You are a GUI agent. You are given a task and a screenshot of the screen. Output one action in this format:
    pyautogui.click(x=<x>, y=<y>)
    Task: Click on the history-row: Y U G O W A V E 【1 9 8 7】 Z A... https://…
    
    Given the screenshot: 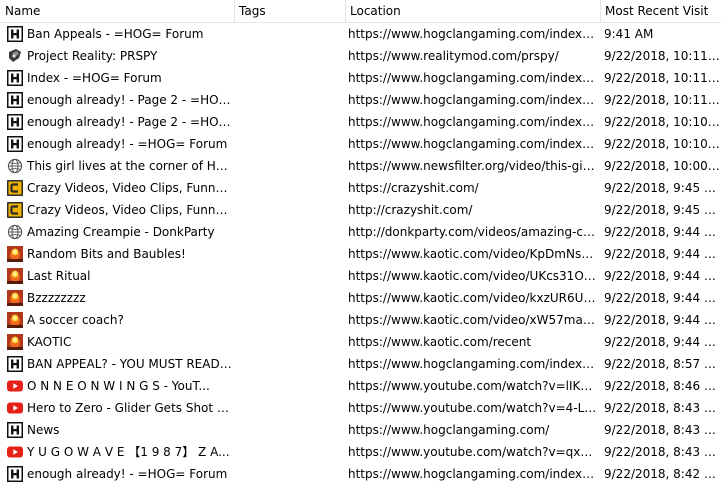 What is the action you would take?
    pyautogui.click(x=360, y=452)
    